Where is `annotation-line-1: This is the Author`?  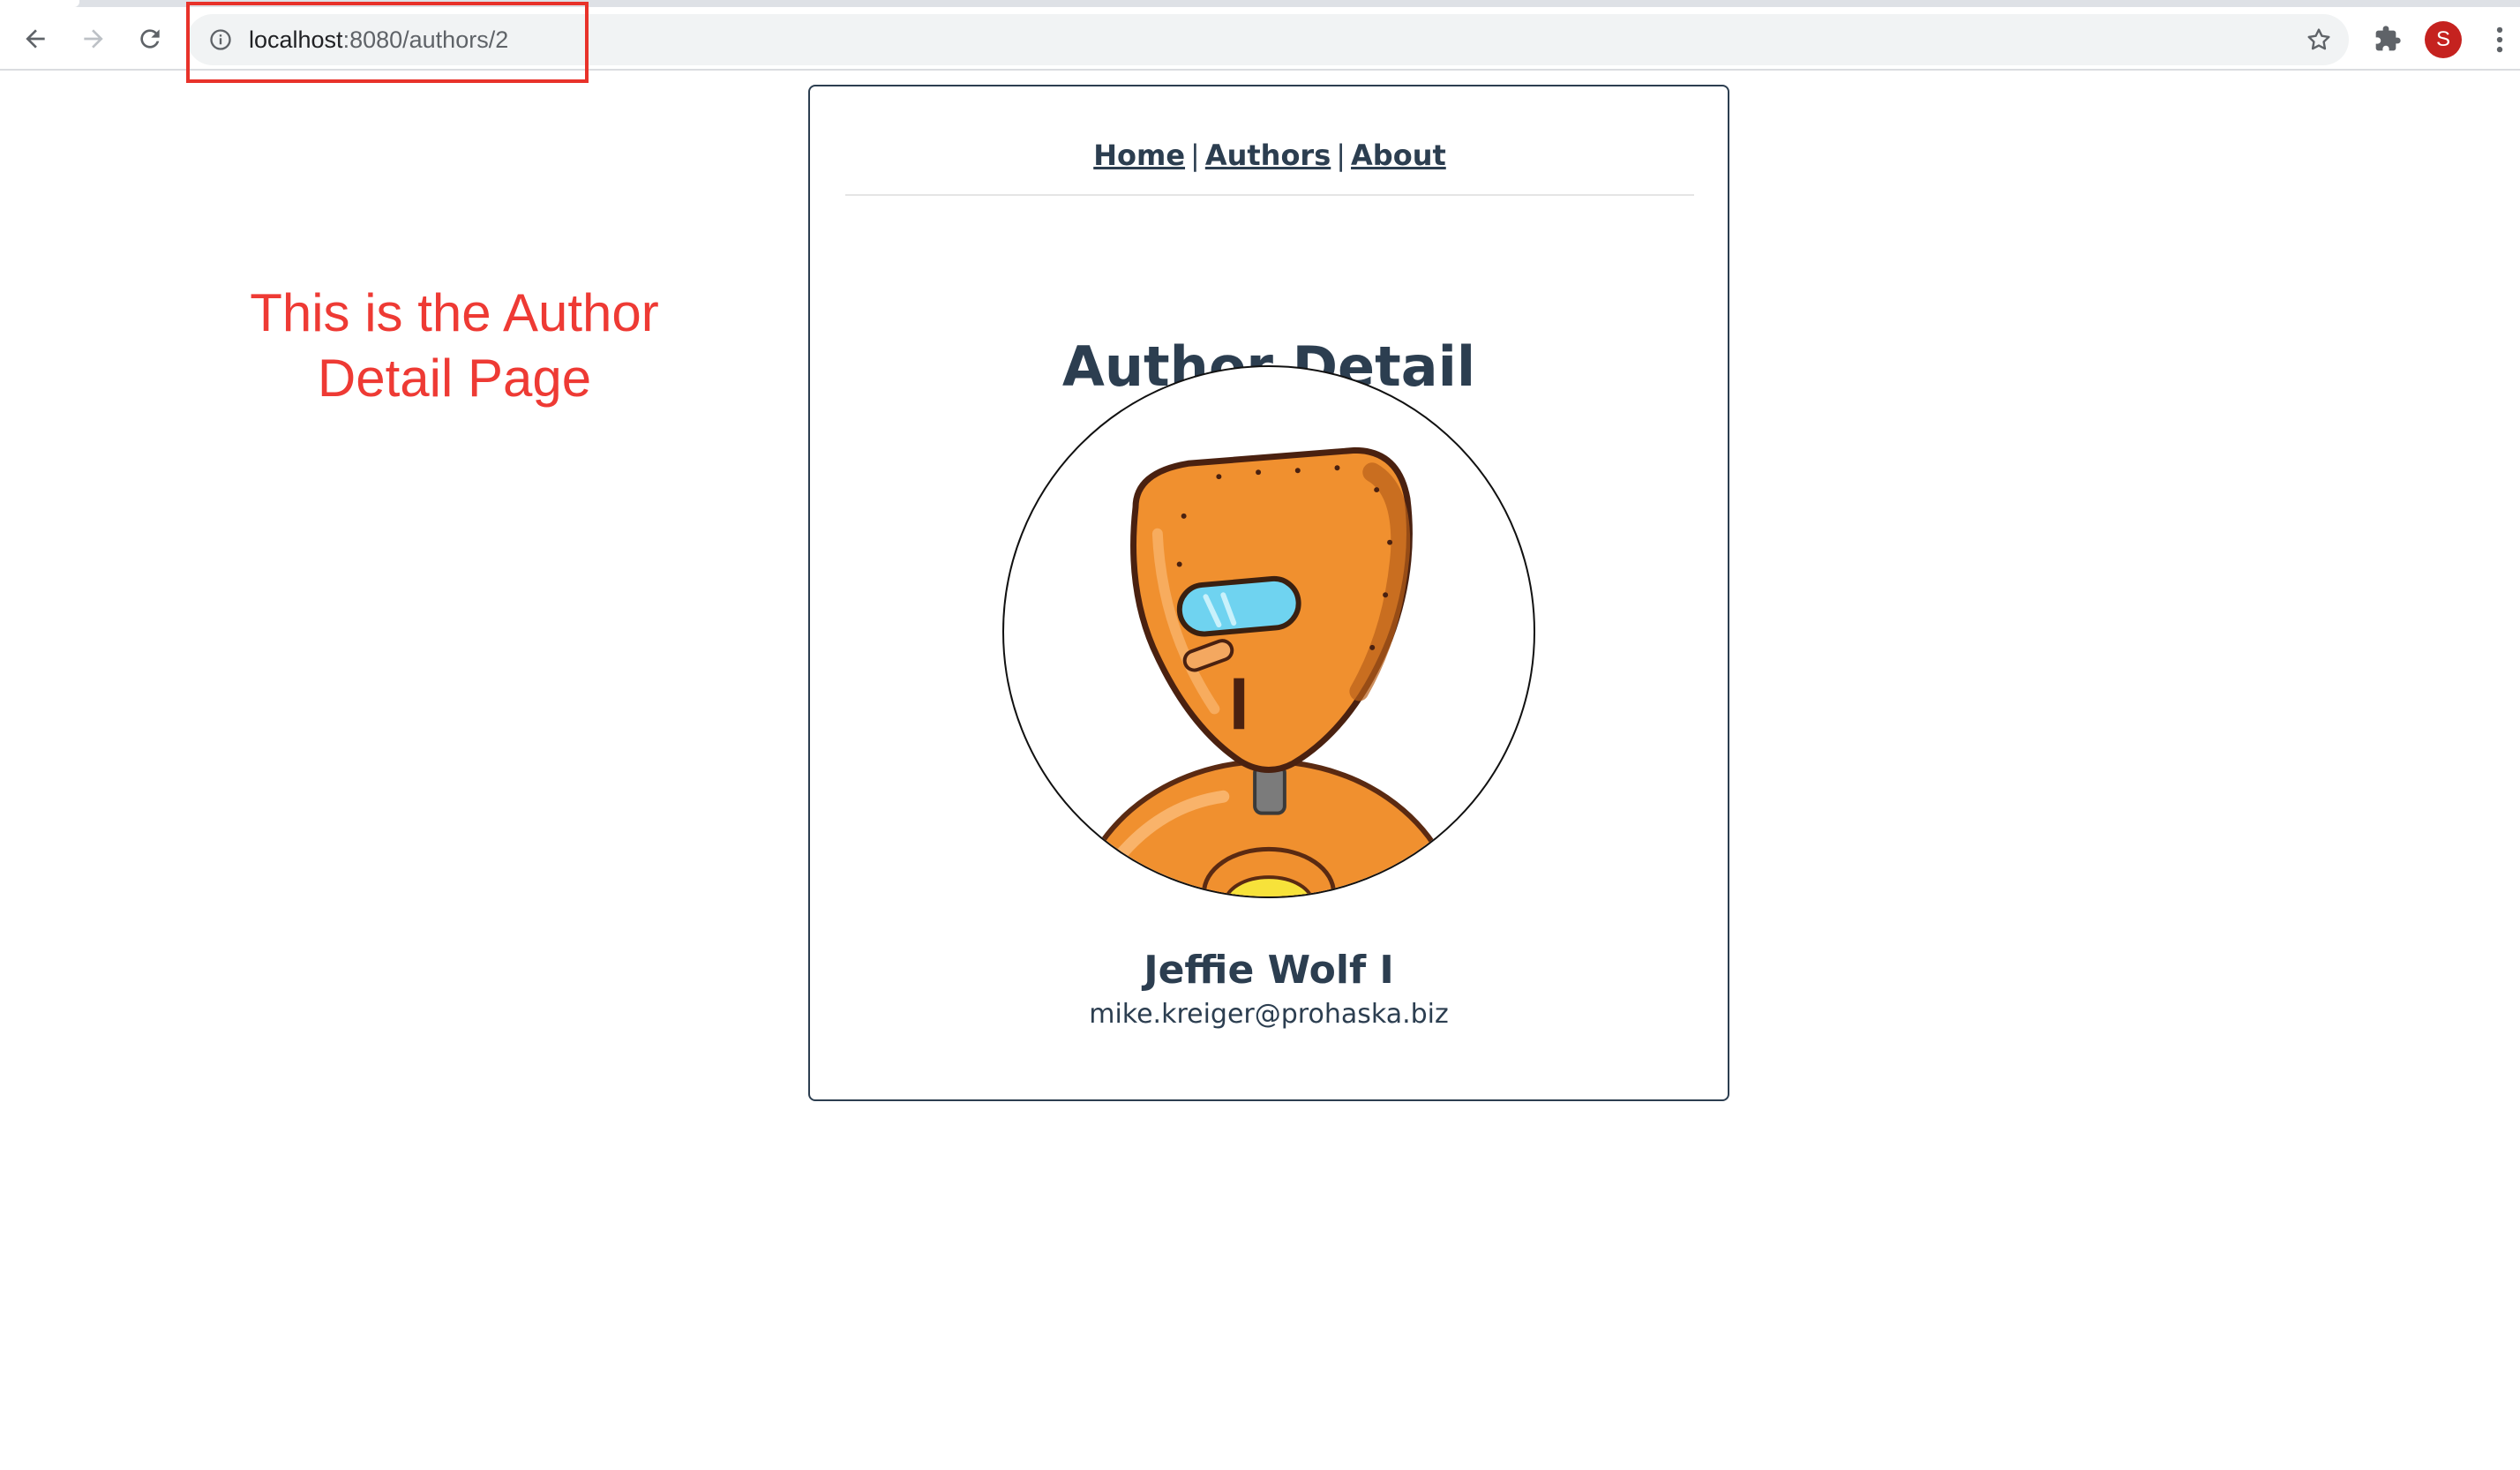
annotation-line-1: This is the Author is located at coordinates (454, 312).